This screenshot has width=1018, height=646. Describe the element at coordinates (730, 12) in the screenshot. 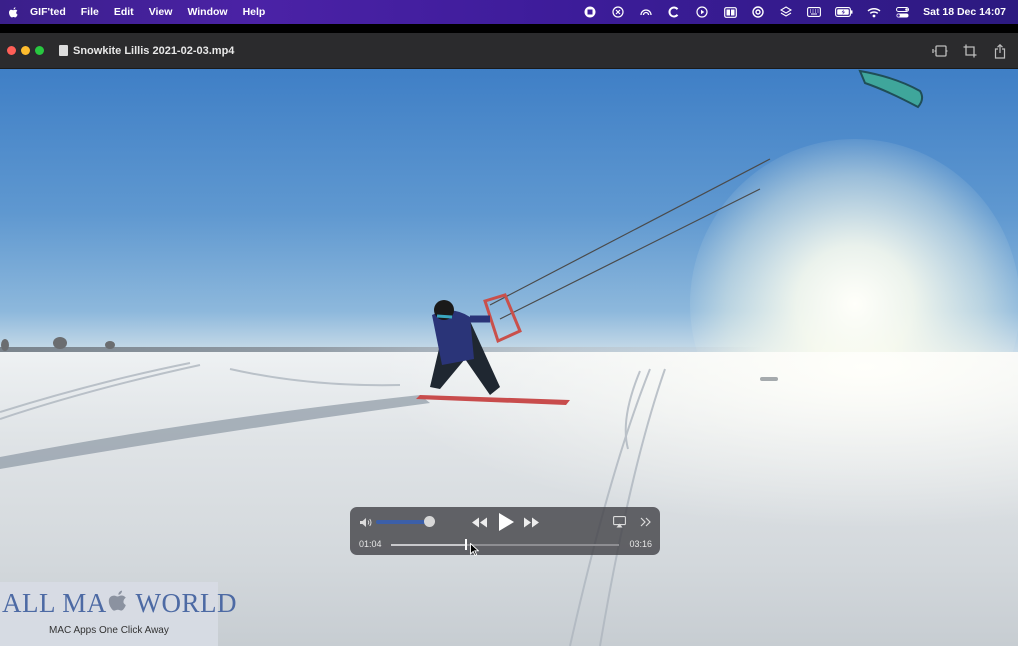

I see `sidebar-icon` at that location.